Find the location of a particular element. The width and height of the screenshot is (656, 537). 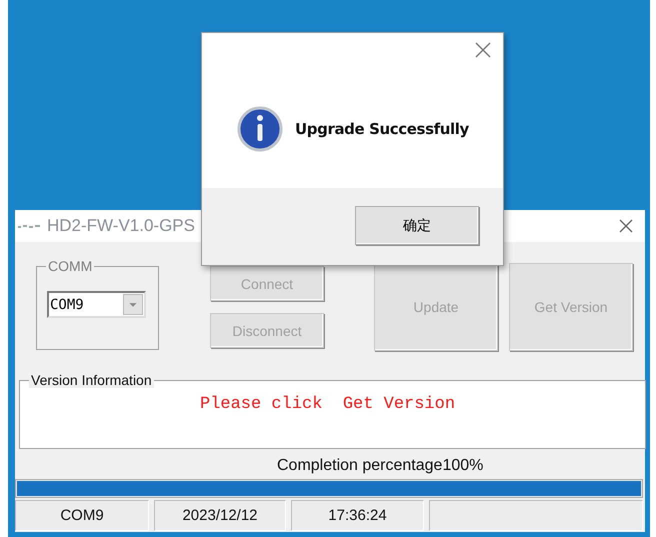

completion-label: Completion percentage100% is located at coordinates (380, 466).